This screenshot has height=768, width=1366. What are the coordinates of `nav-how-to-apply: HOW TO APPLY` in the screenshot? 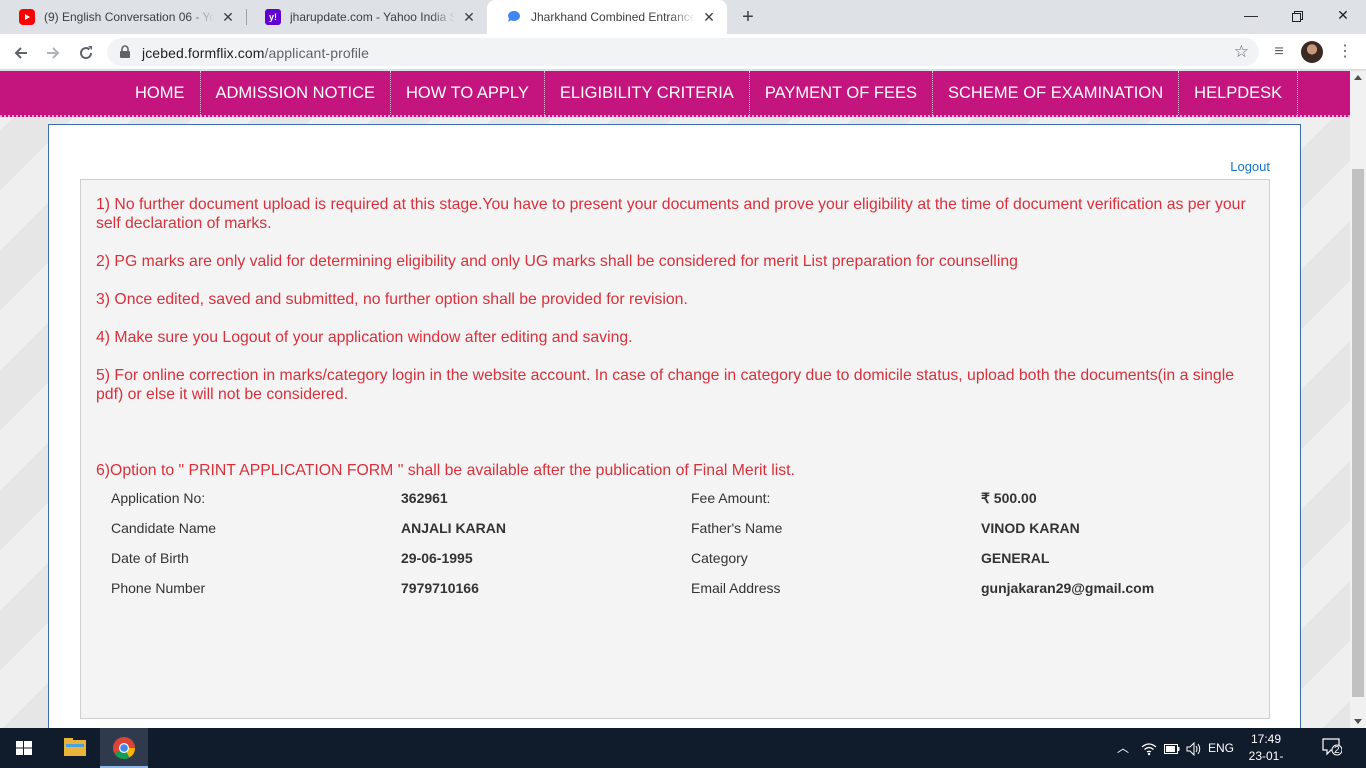 It's located at (468, 93).